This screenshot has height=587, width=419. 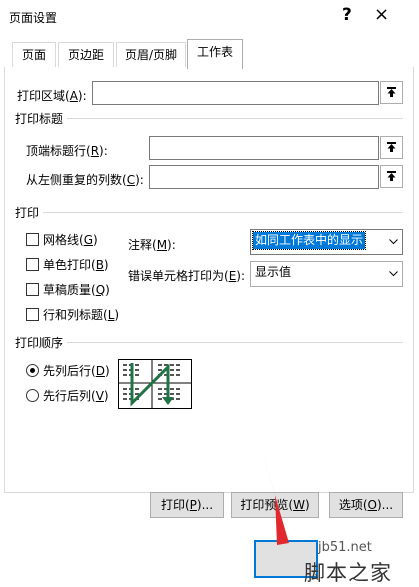 What do you see at coordinates (67, 151) in the screenshot?
I see `title-rows-label: 顶端标题行(R):` at bounding box center [67, 151].